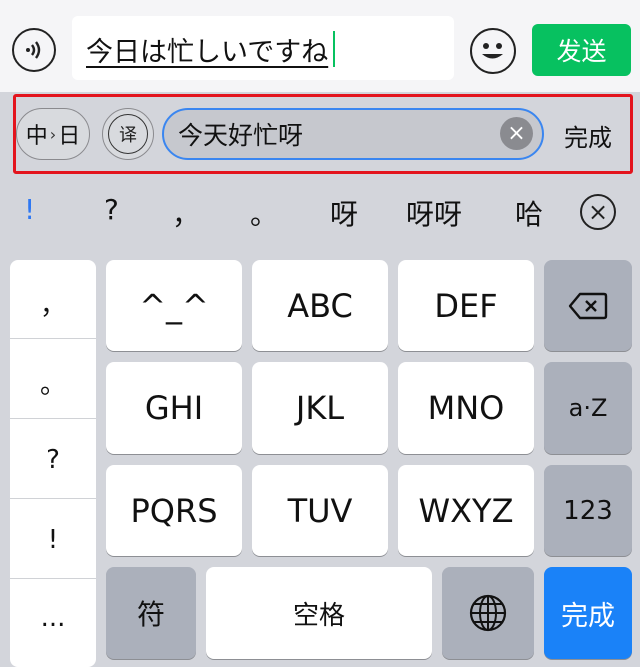 The width and height of the screenshot is (640, 667). Describe the element at coordinates (151, 613) in the screenshot. I see `symbols-key: 符` at that location.